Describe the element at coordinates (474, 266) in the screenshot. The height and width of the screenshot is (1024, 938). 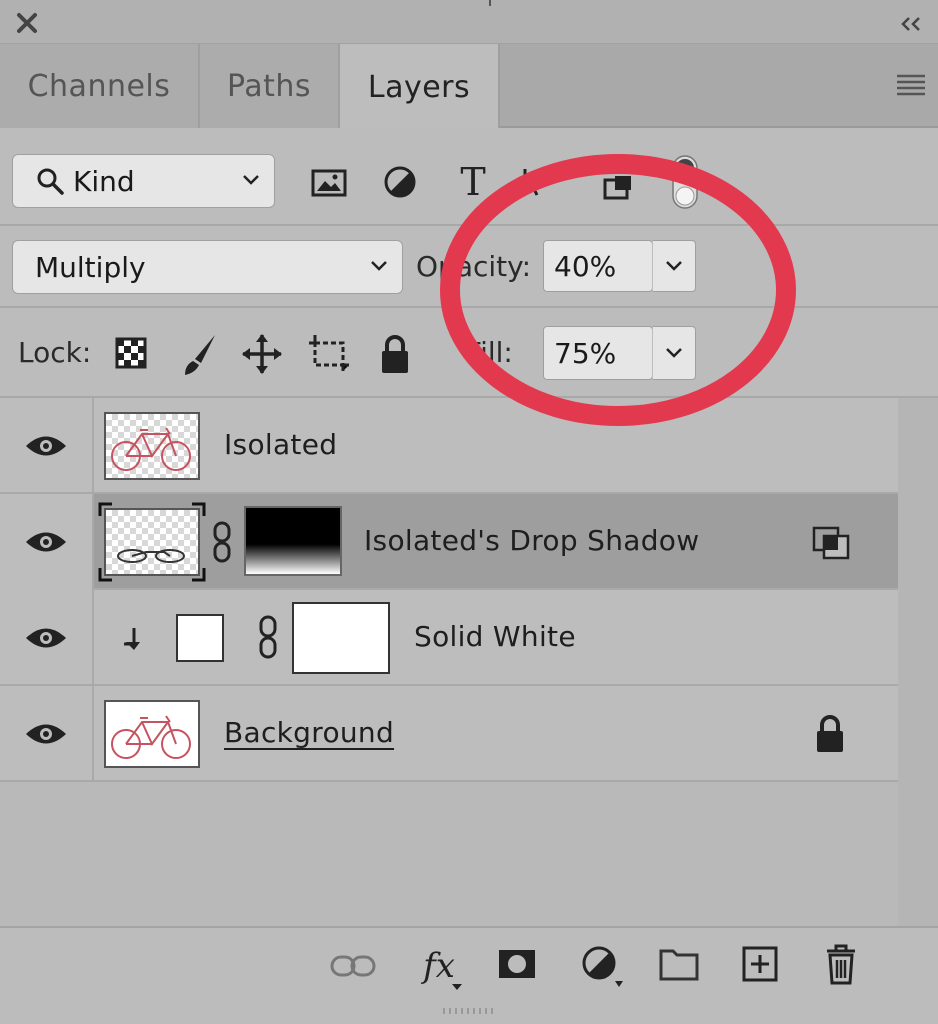
I see `opacity-label: Opacity:` at that location.